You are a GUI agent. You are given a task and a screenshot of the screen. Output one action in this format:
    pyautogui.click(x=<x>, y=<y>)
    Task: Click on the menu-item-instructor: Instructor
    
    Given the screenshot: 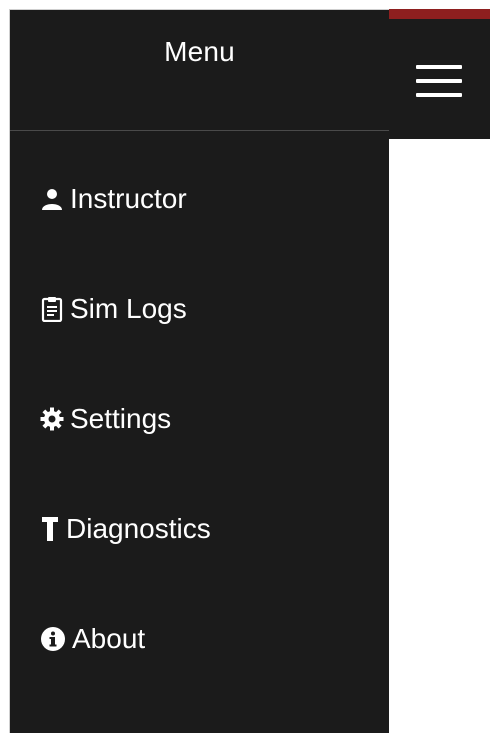 What is the action you would take?
    pyautogui.click(x=113, y=199)
    